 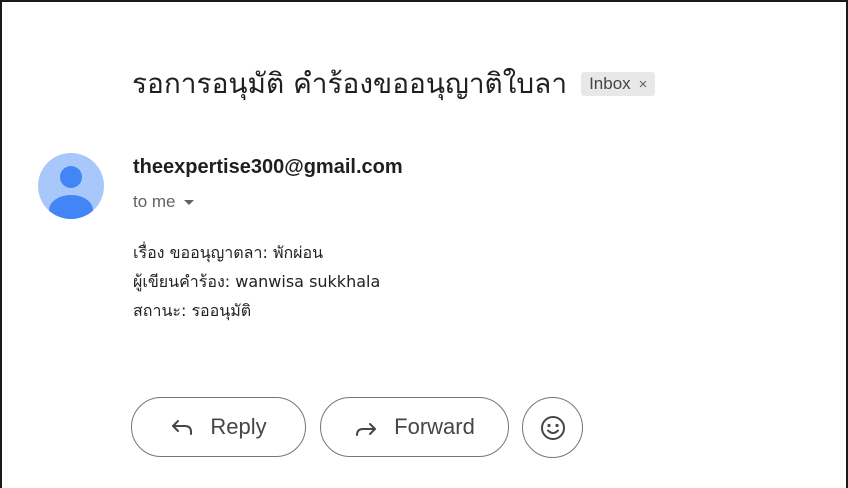 I want to click on inbox-label-badge: Inbox ×, so click(x=618, y=84).